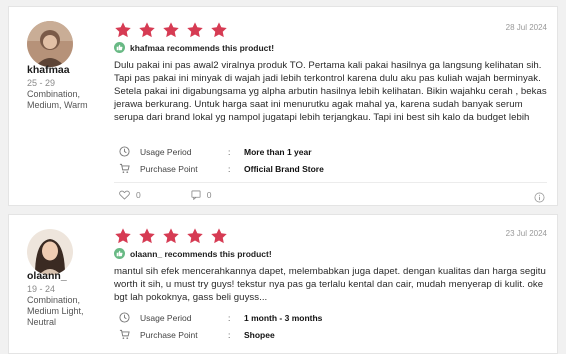 This screenshot has width=566, height=354. I want to click on recommendation-badge: olaann_ recommends this product!, so click(193, 253).